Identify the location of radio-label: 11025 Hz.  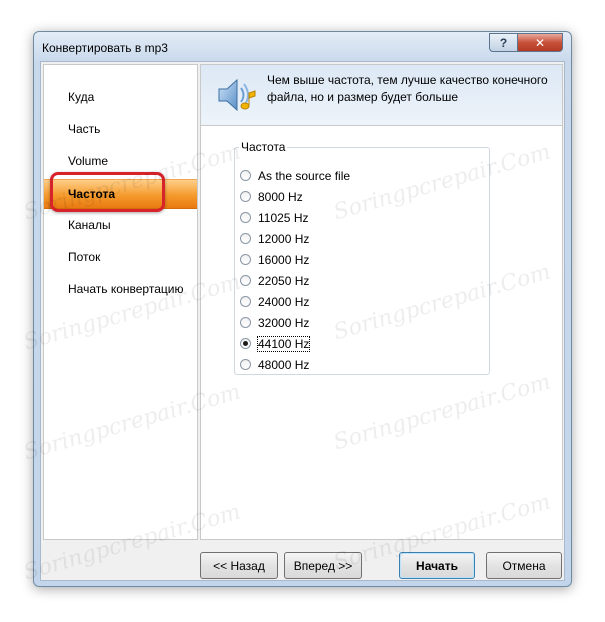
(283, 217).